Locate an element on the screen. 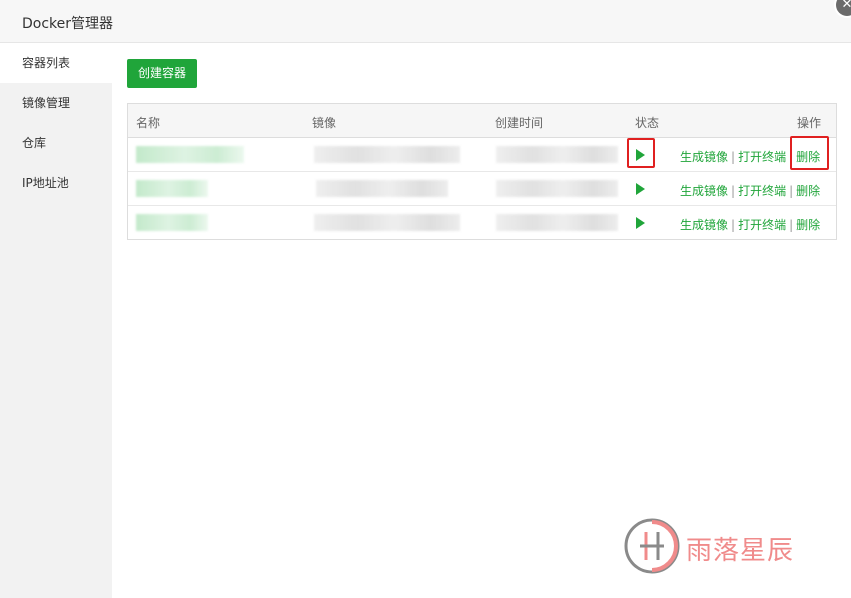  dialog-titlebar: Docker管理器 is located at coordinates (425, 21).